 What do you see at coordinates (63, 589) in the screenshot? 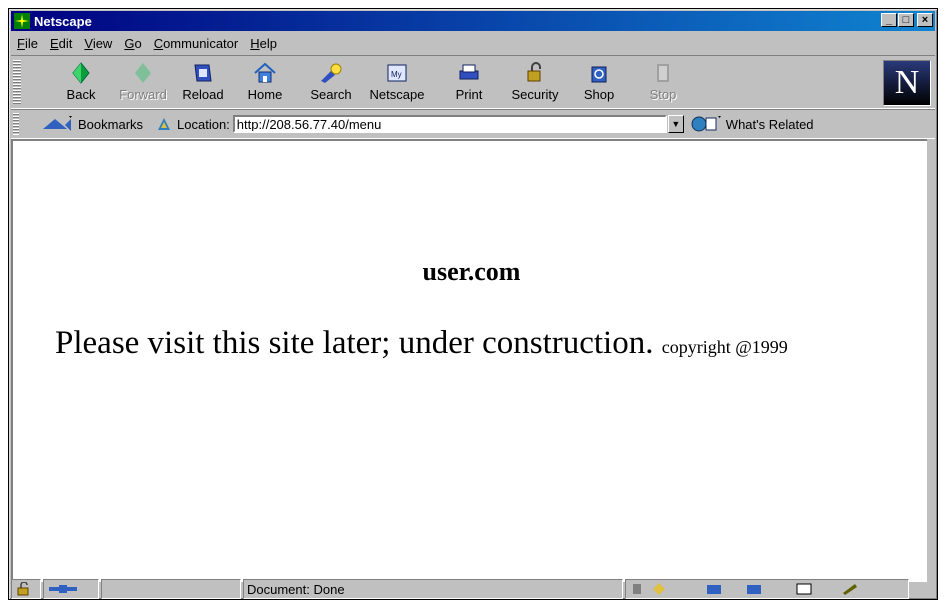
I see `connection-icon` at bounding box center [63, 589].